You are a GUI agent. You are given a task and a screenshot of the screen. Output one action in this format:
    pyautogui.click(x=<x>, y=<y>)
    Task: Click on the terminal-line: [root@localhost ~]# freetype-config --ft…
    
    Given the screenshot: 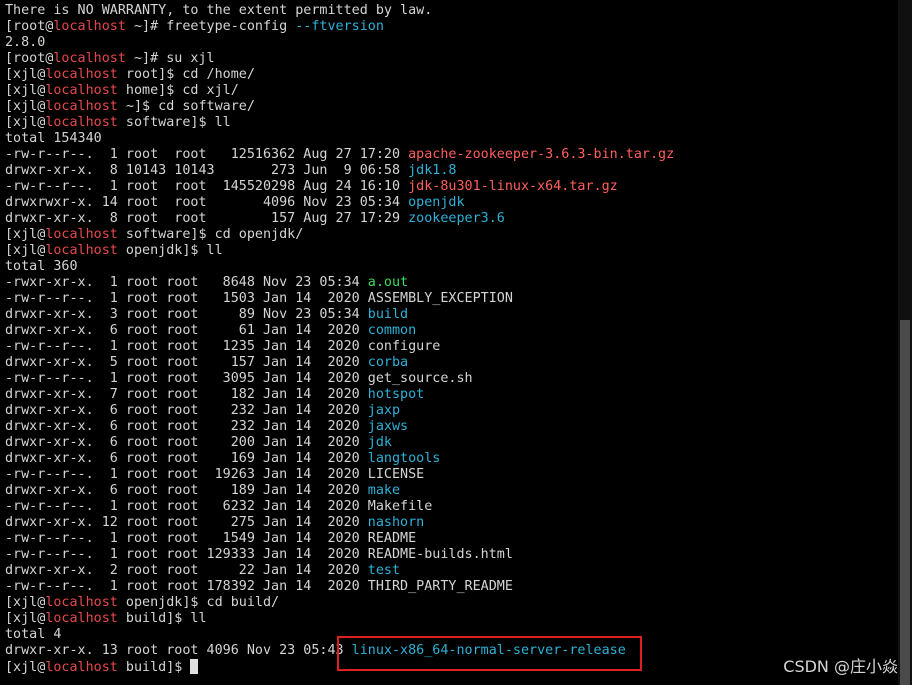 What is the action you would take?
    pyautogui.click(x=451, y=27)
    